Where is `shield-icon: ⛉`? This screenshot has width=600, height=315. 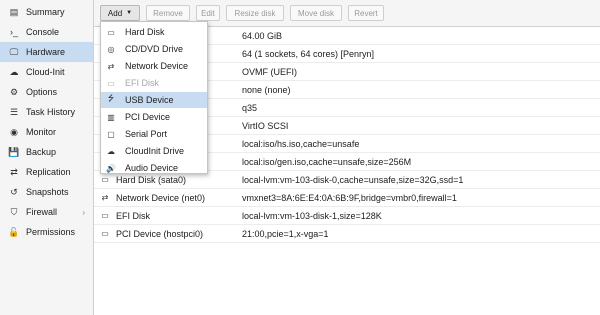
shield-icon: ⛉ is located at coordinates (14, 211).